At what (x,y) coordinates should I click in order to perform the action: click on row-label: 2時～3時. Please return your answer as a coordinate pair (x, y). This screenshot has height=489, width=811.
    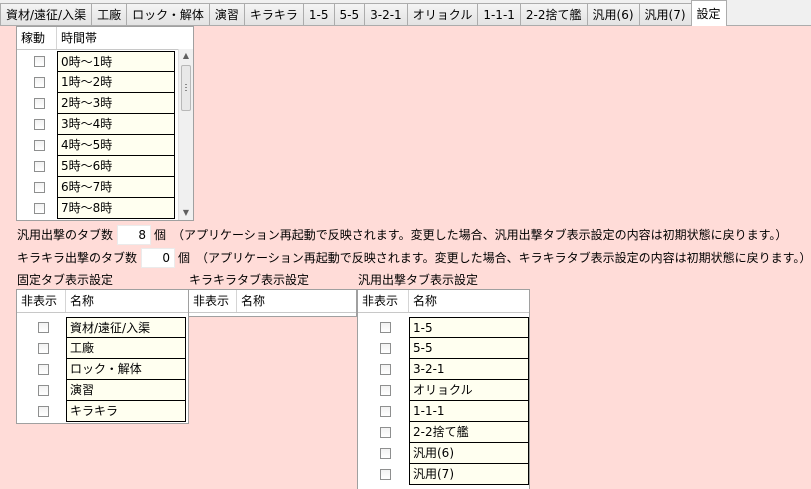
    Looking at the image, I should click on (116, 103).